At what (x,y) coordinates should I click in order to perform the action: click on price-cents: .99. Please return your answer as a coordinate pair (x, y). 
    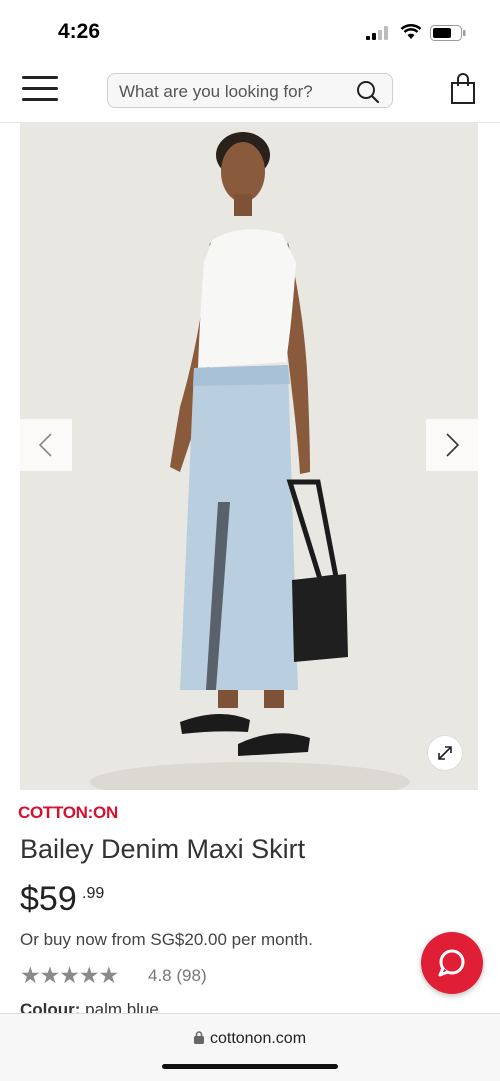
    Looking at the image, I should click on (93, 893).